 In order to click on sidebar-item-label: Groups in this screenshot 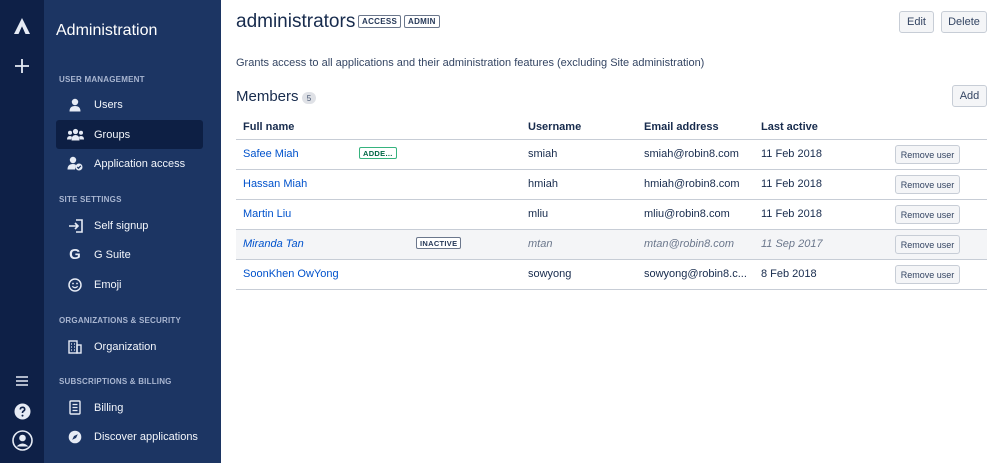, I will do `click(112, 134)`.